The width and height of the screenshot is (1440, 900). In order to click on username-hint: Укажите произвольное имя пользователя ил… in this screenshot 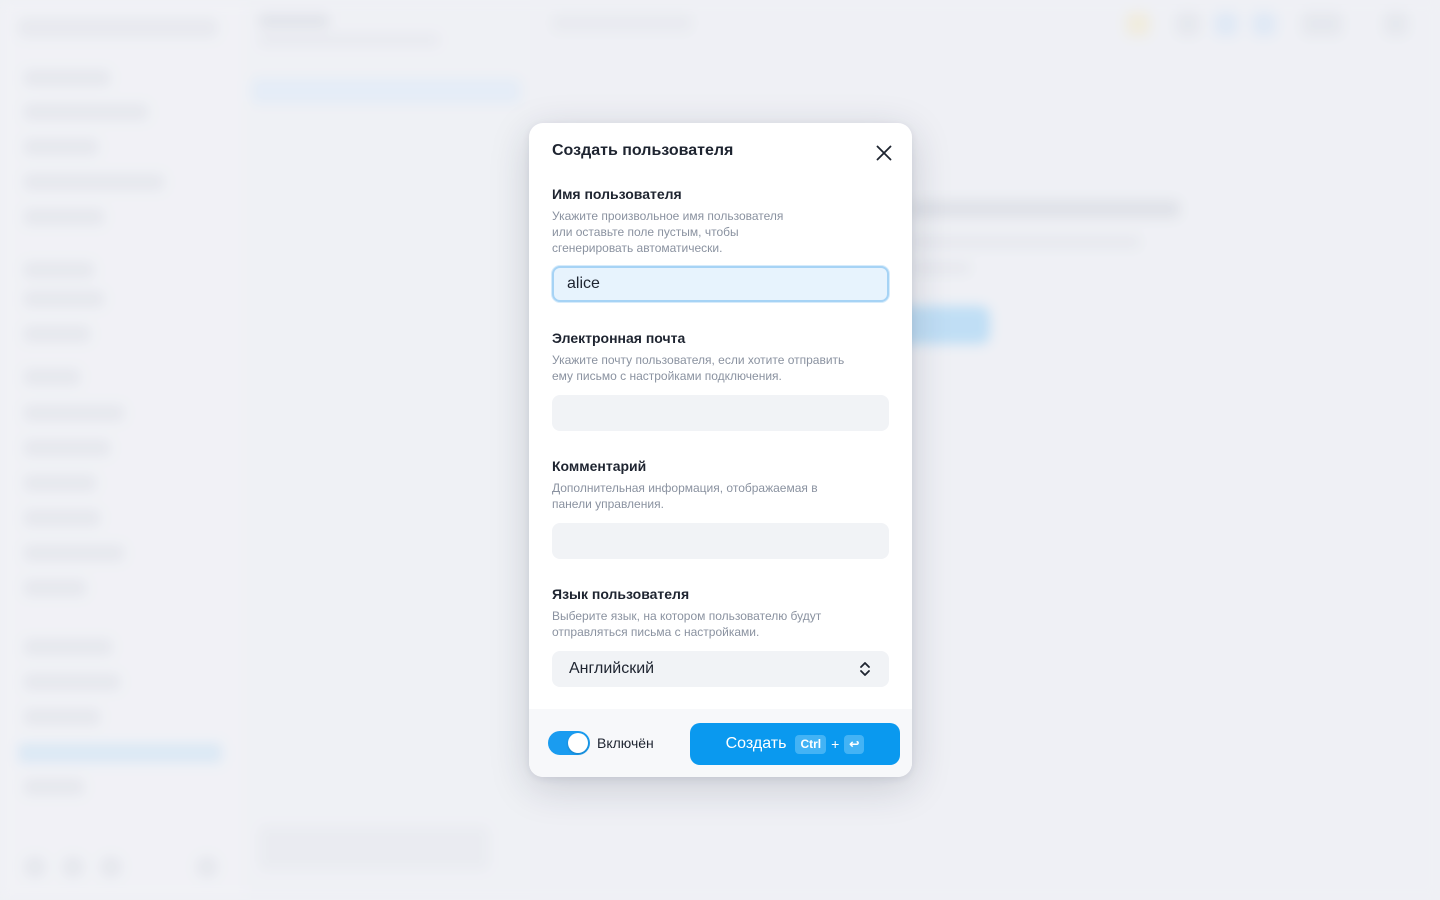, I will do `click(720, 232)`.